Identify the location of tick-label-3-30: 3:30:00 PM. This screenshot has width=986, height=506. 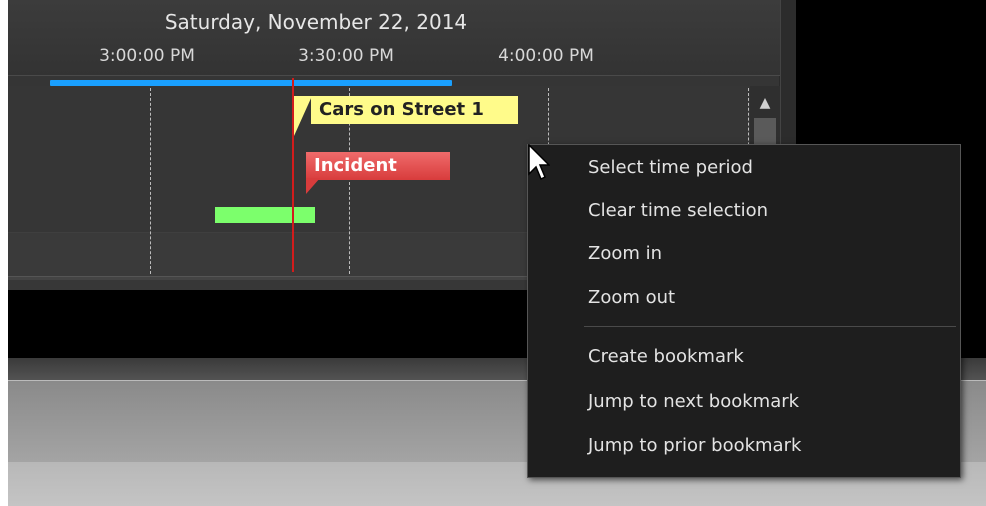
(346, 56).